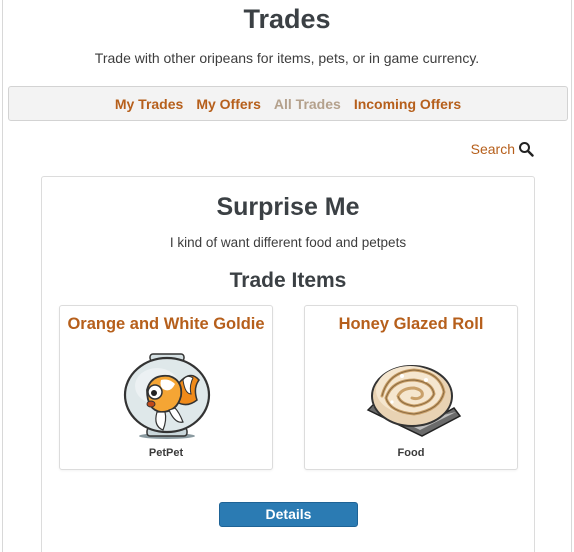  I want to click on search-icon, so click(526, 149).